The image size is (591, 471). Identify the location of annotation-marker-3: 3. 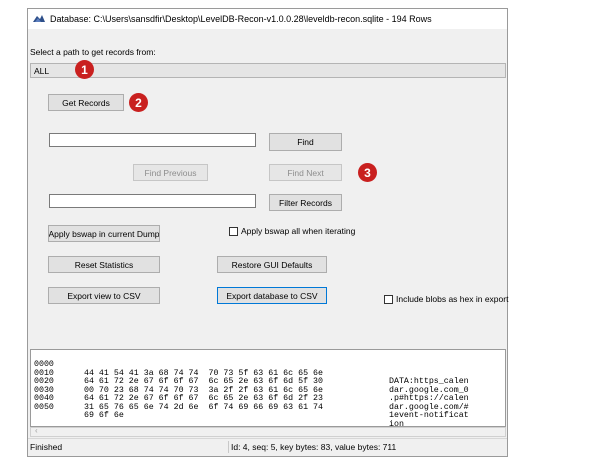
(367, 172).